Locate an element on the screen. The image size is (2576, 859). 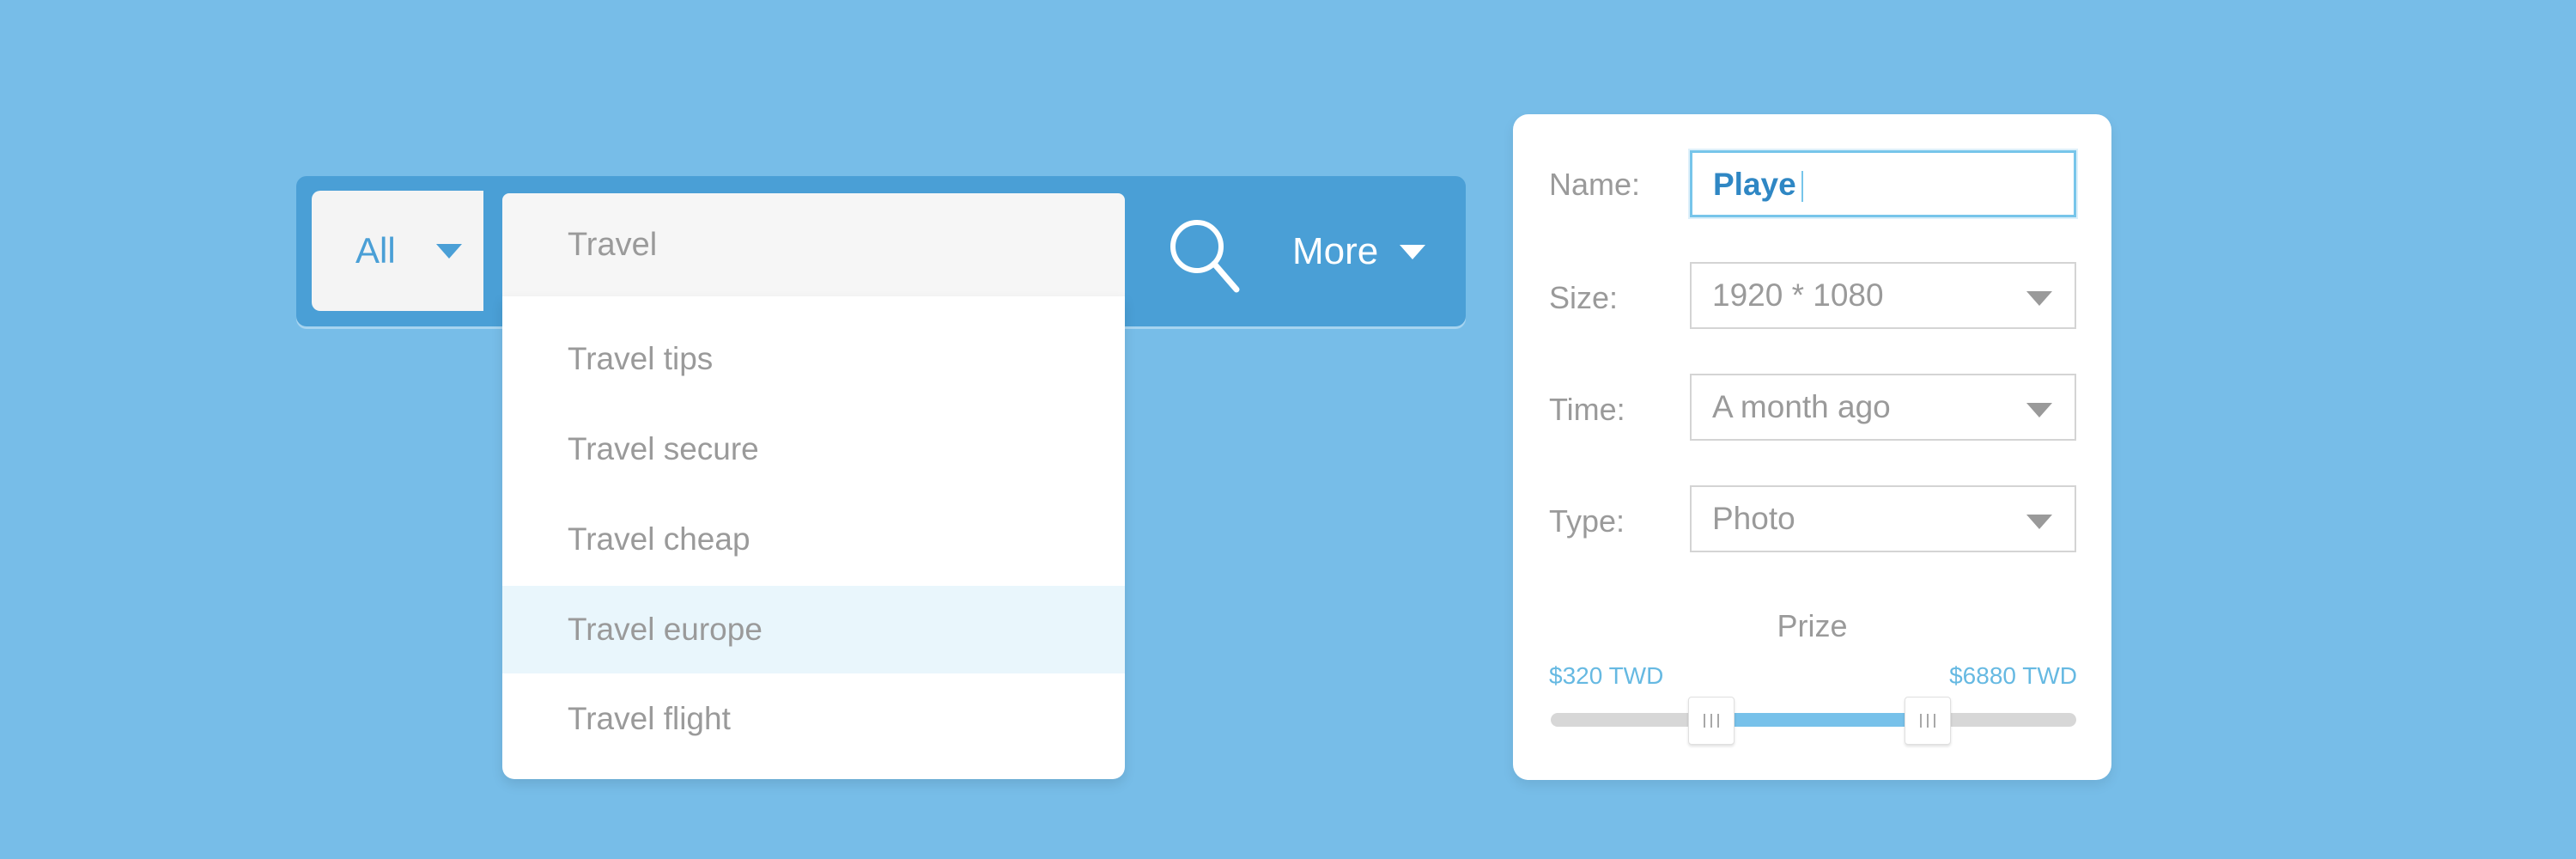
more-button: More is located at coordinates (1358, 252).